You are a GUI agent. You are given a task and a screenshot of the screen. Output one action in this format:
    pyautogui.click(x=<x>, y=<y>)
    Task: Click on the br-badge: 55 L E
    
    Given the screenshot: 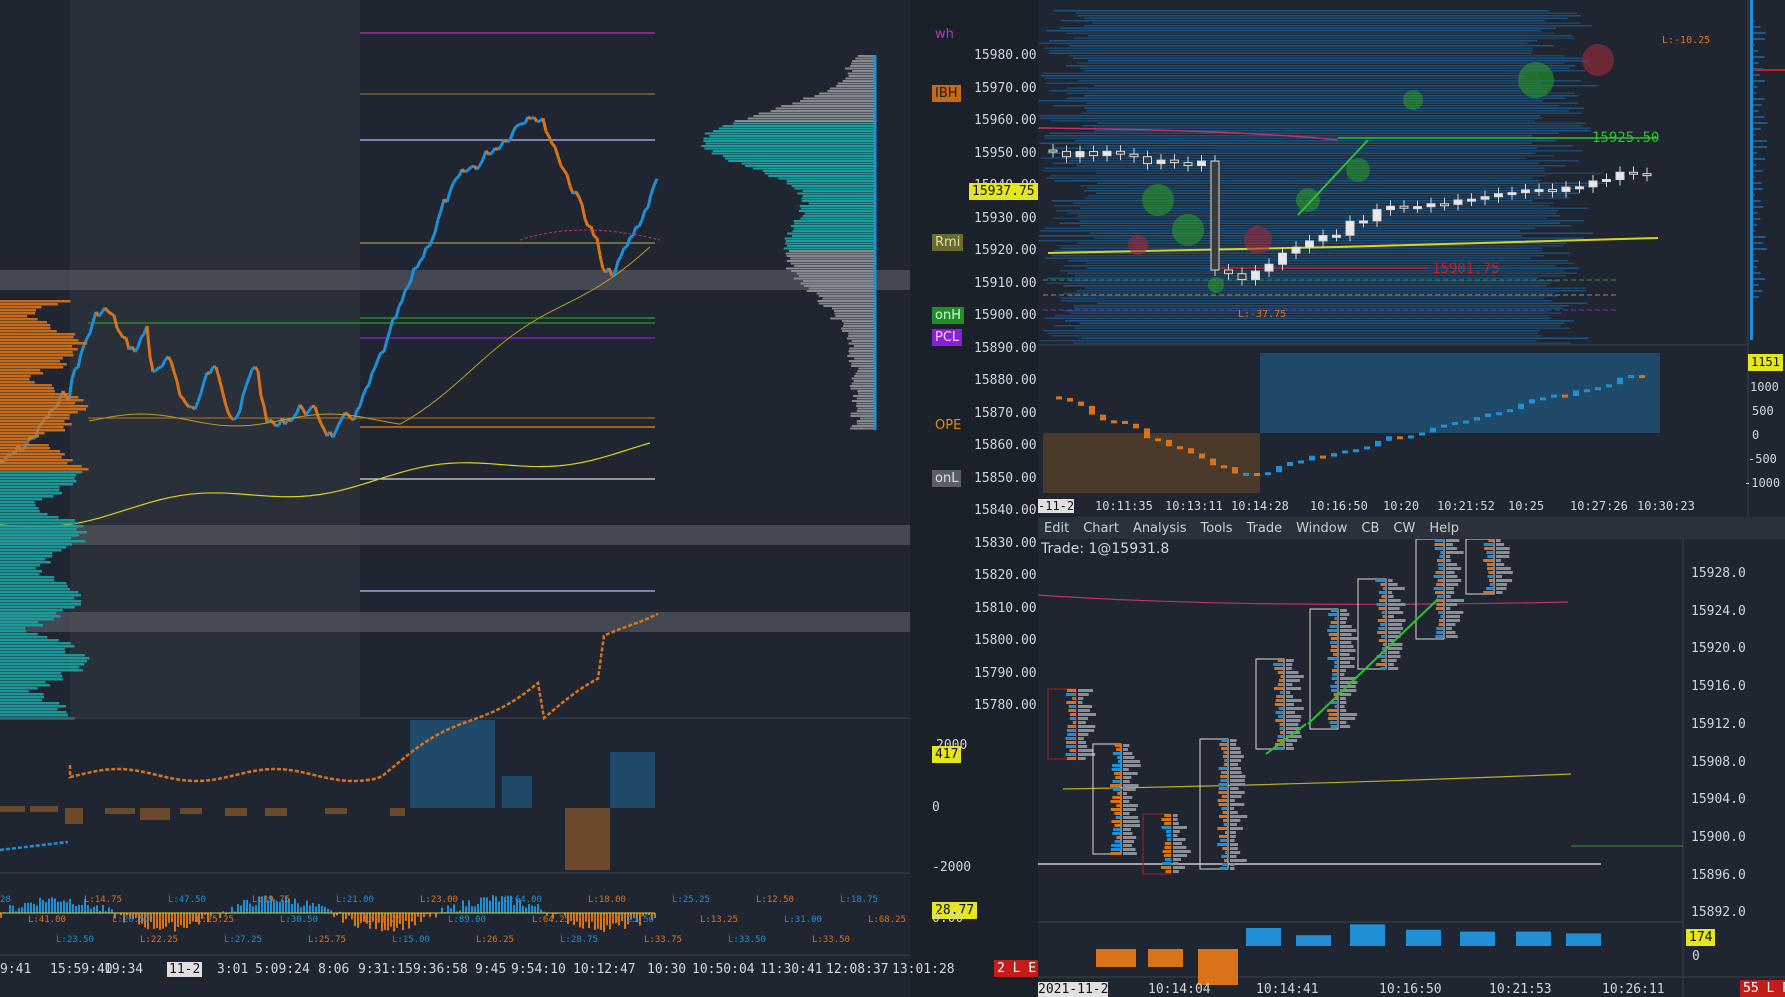 What is the action you would take?
    pyautogui.click(x=1762, y=988)
    